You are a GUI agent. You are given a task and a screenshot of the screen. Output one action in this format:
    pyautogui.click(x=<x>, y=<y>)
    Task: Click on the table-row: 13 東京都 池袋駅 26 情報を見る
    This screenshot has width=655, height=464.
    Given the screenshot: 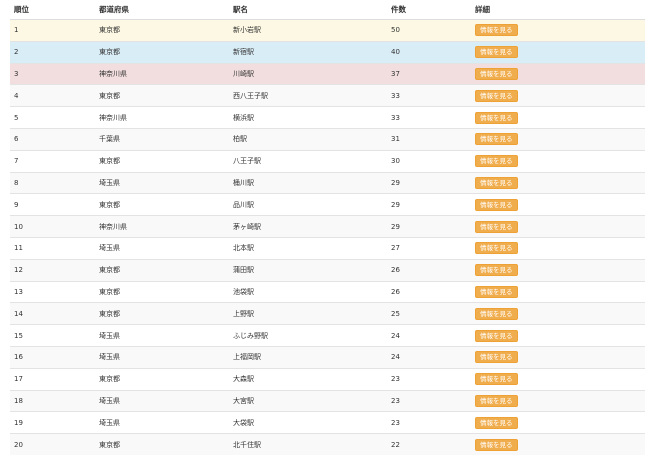 What is the action you would take?
    pyautogui.click(x=327, y=291)
    